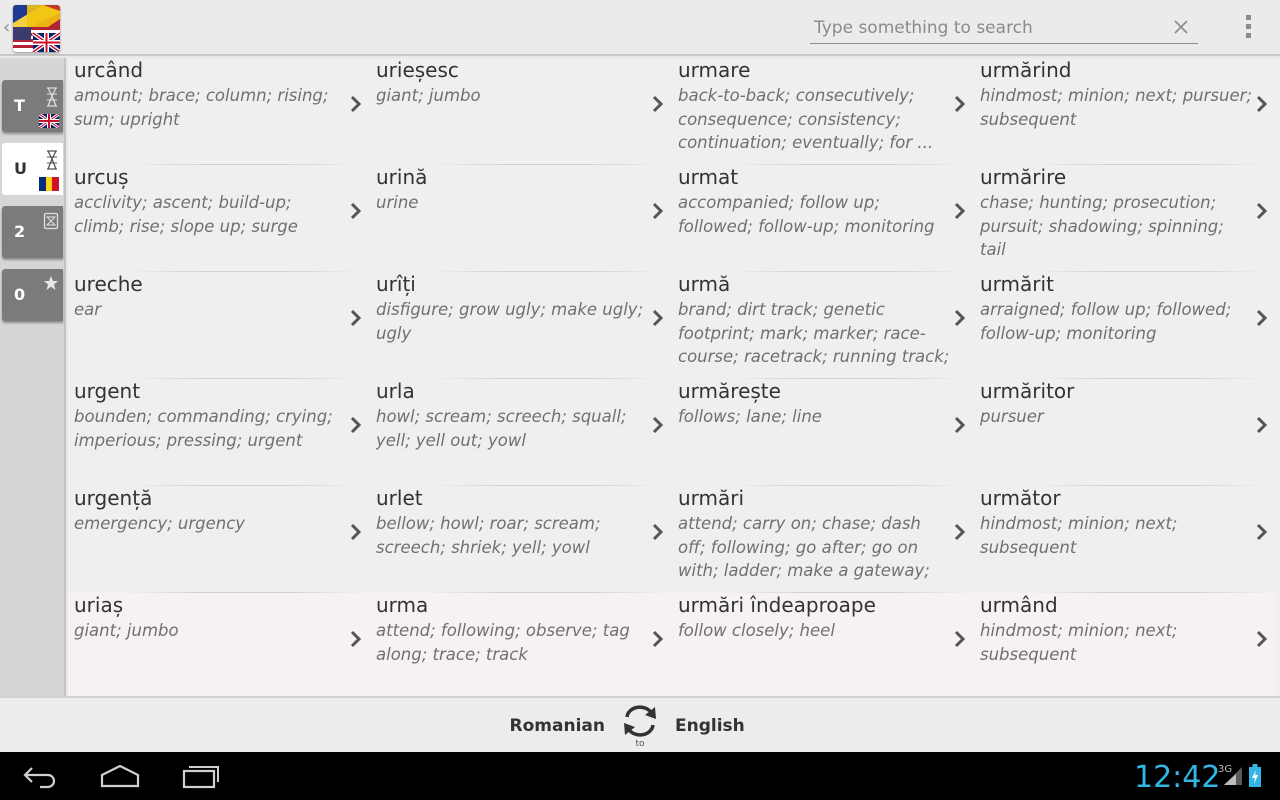  Describe the element at coordinates (1248, 29) in the screenshot. I see `overflow-menu-icon` at that location.